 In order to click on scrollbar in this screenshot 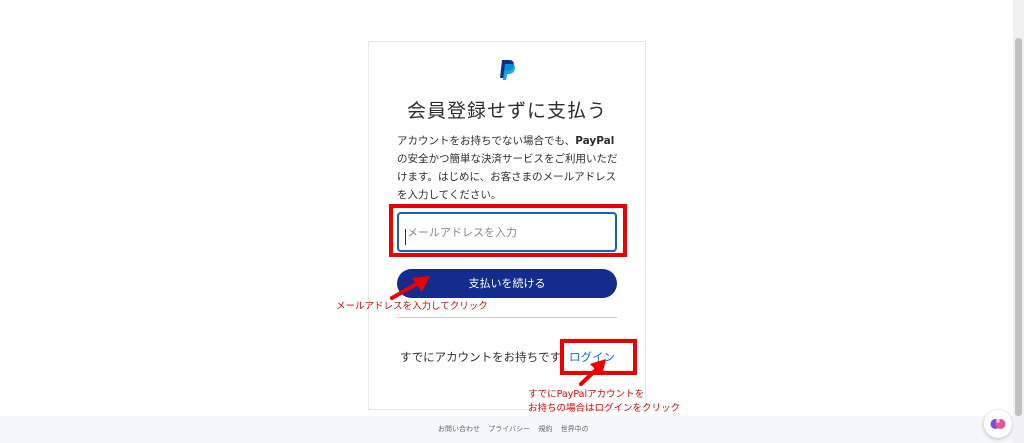, I will do `click(1018, 221)`.